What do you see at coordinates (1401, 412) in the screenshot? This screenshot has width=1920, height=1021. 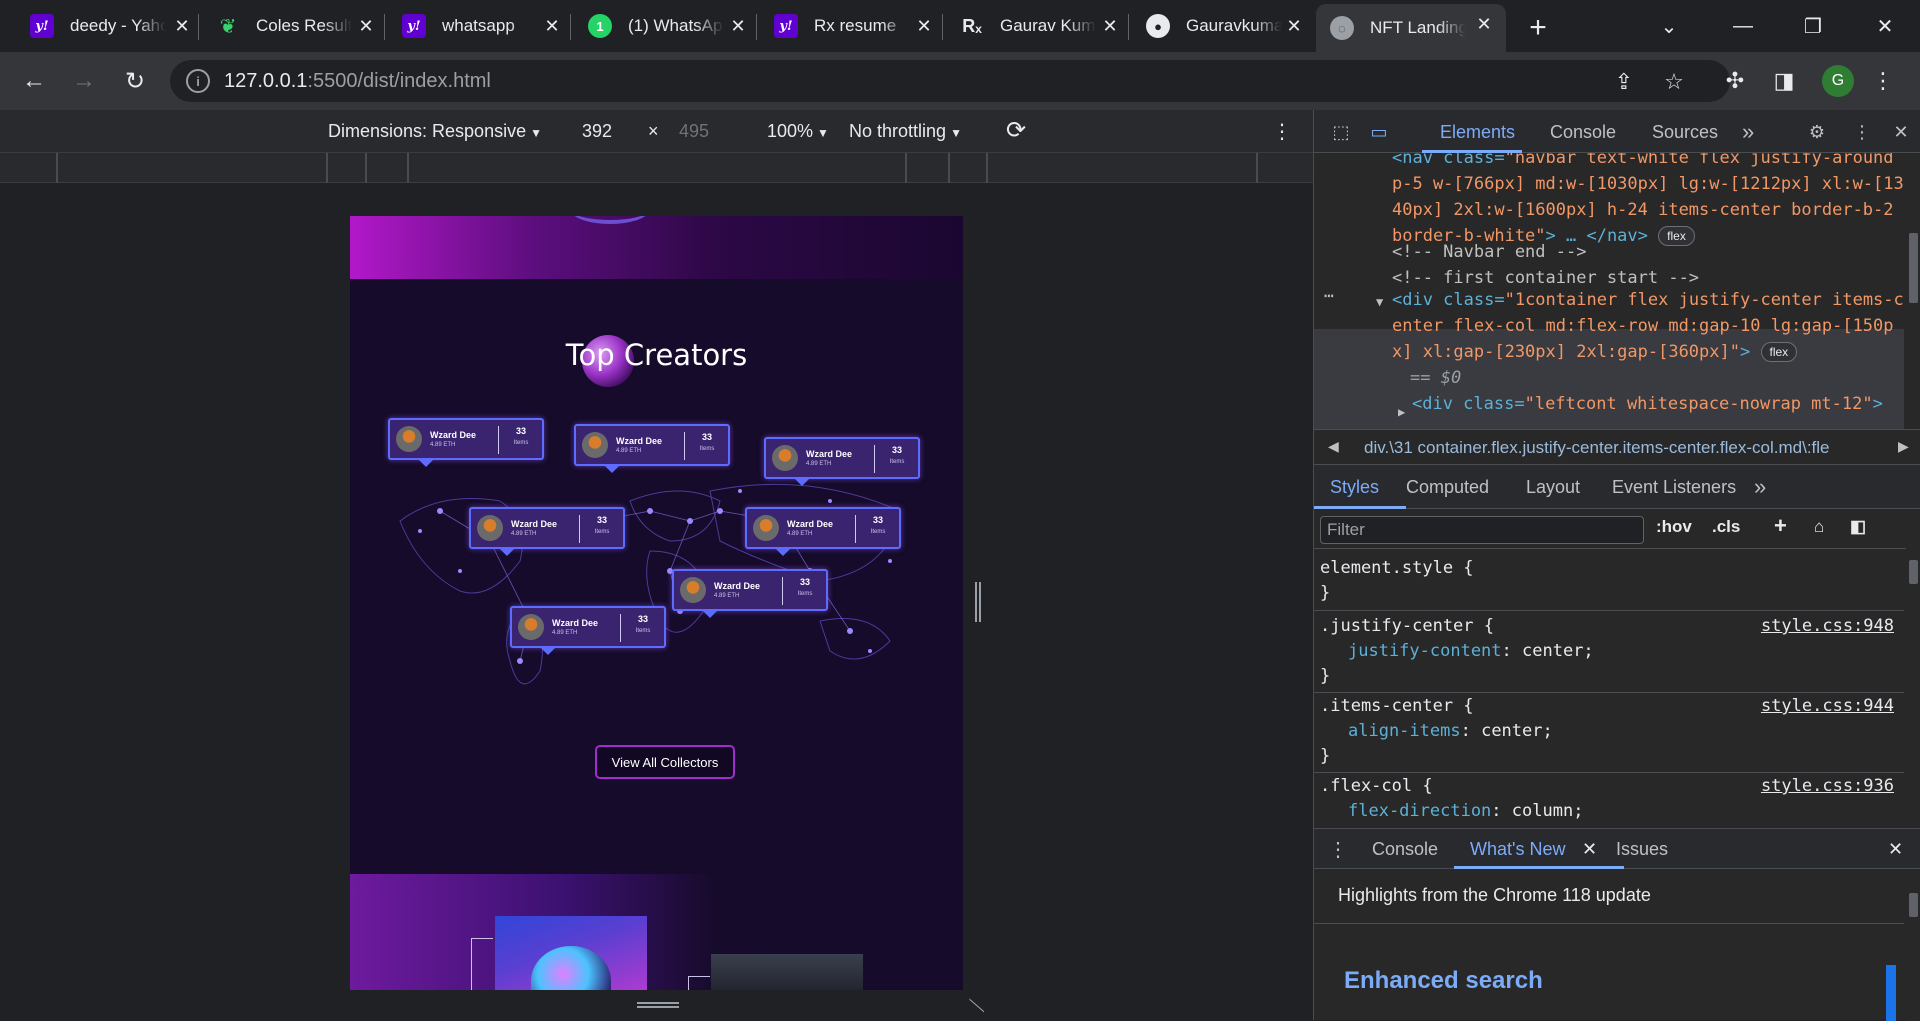 I see `collapse-triangle-icon: ▶` at bounding box center [1401, 412].